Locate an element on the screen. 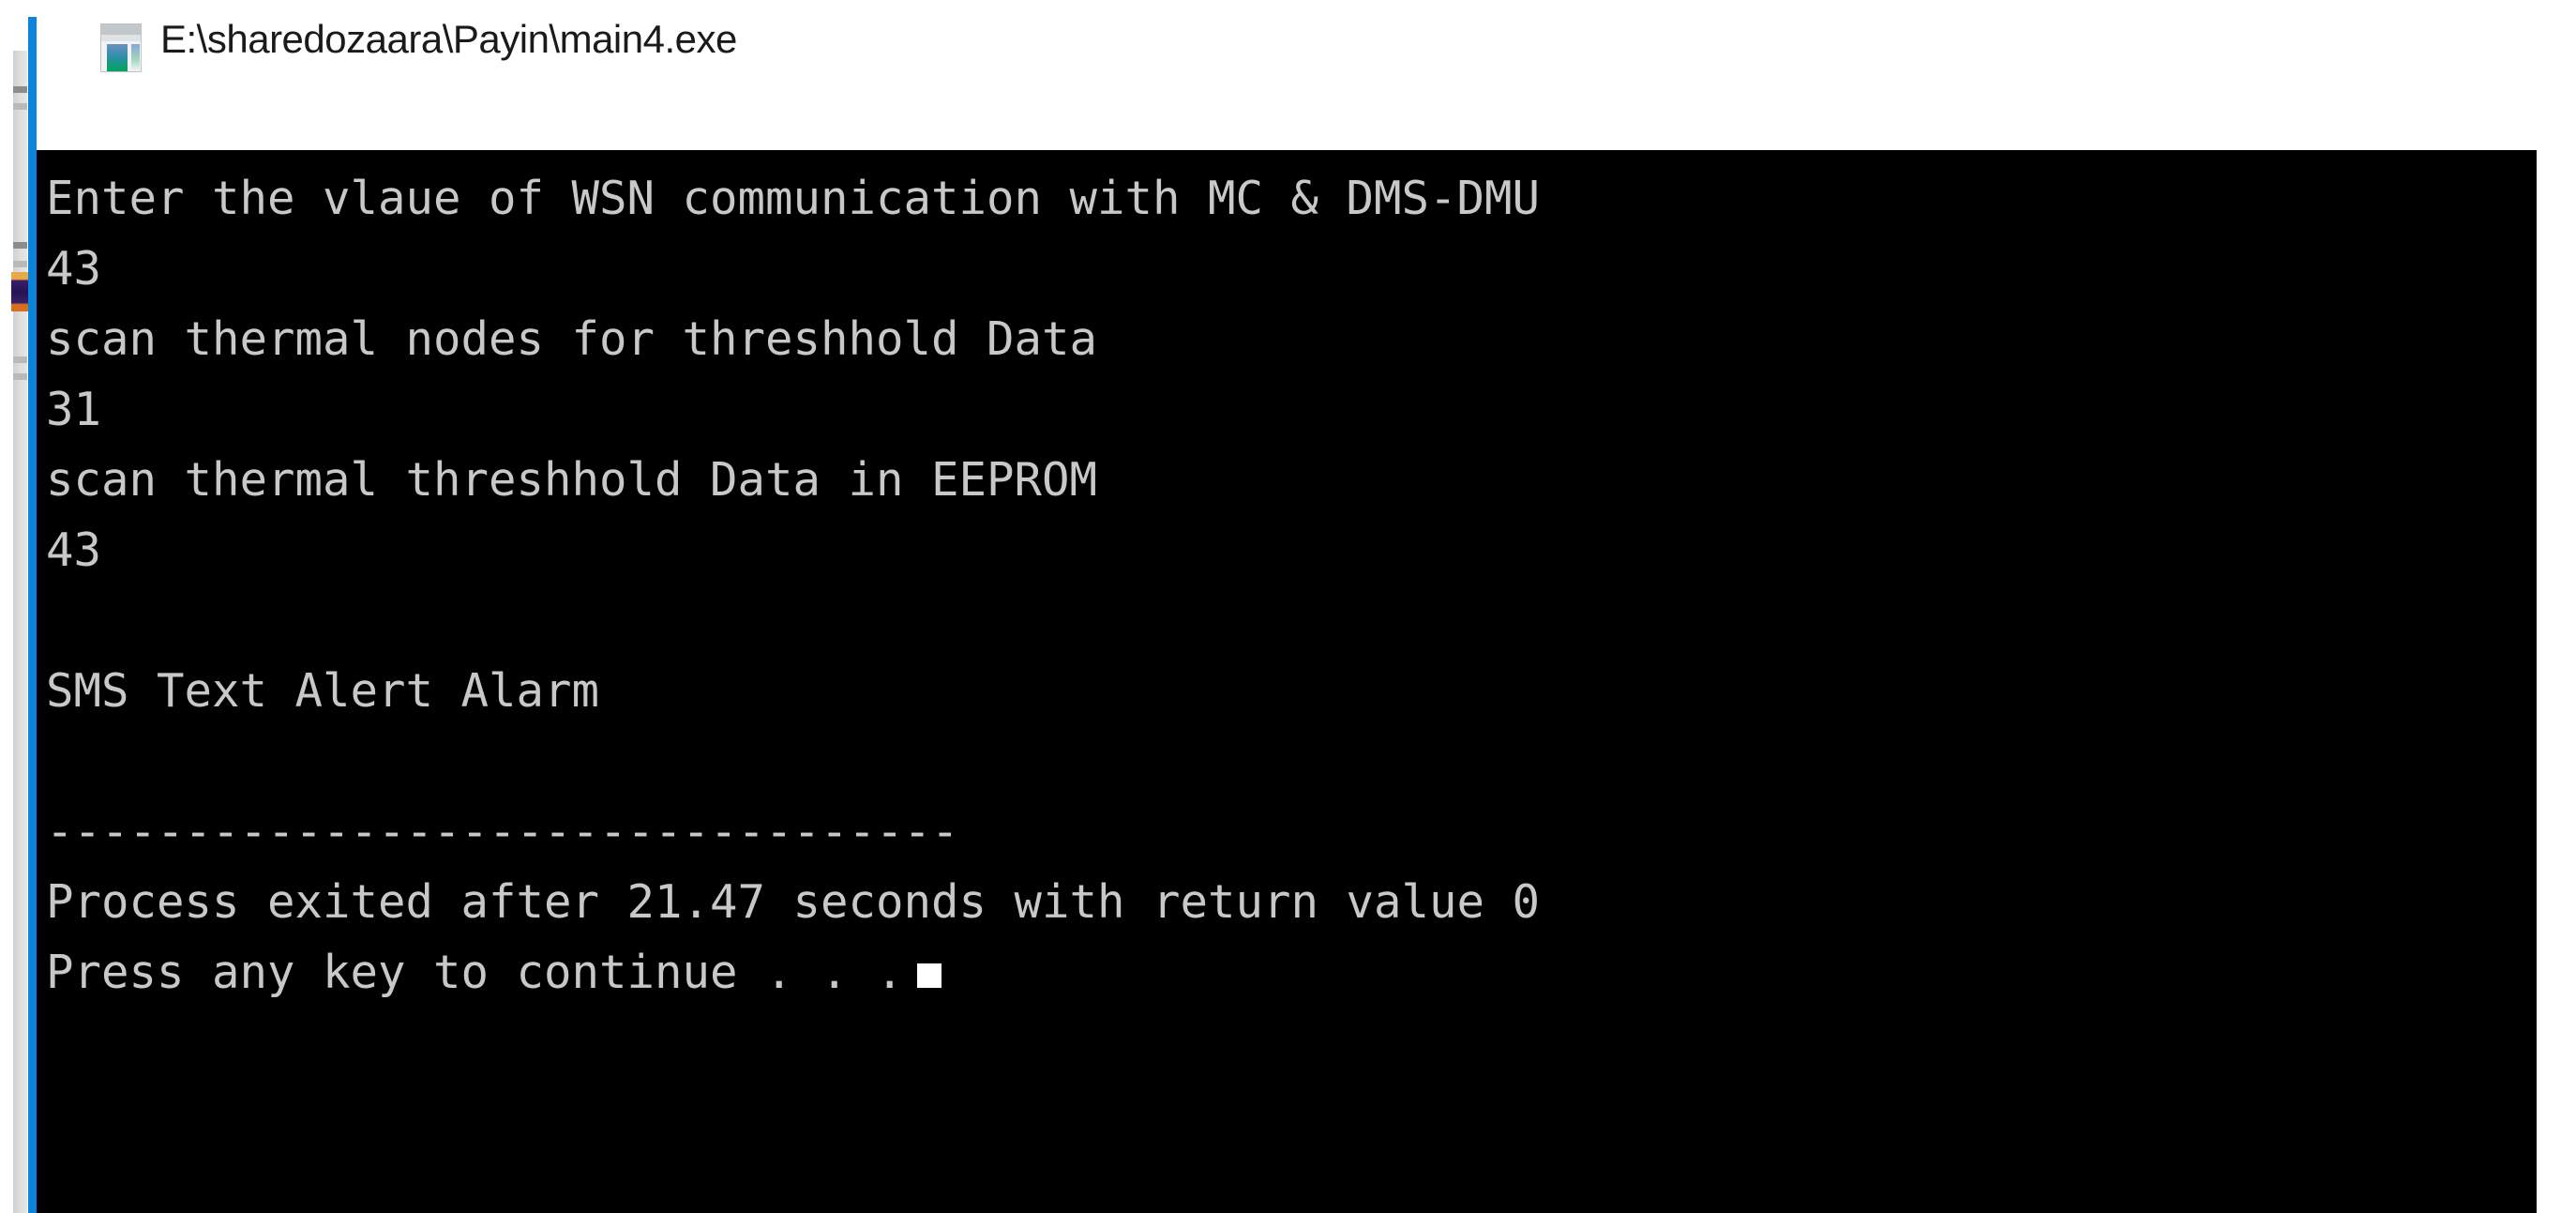 This screenshot has width=2576, height=1213. editor-gutter-strip is located at coordinates (20, 632).